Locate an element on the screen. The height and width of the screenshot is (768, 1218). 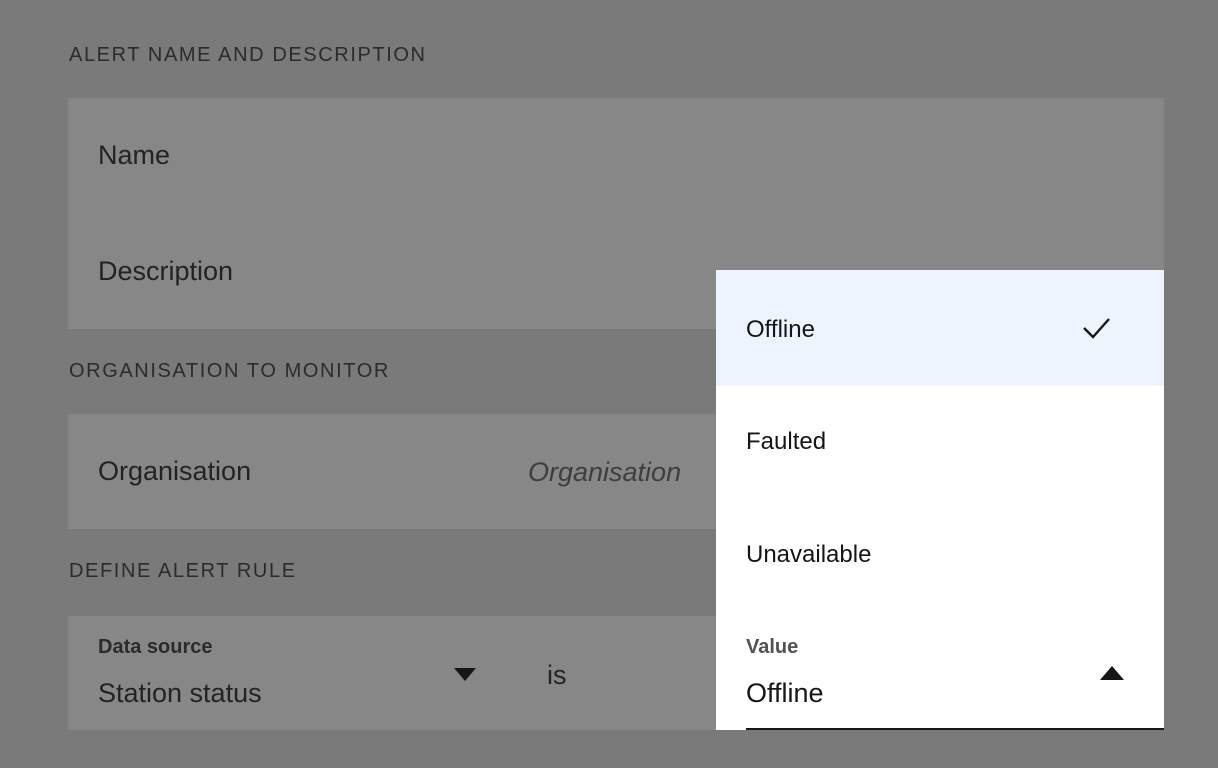
section-title-alert-name: ALERT NAME AND DESCRIPTION is located at coordinates (248, 55).